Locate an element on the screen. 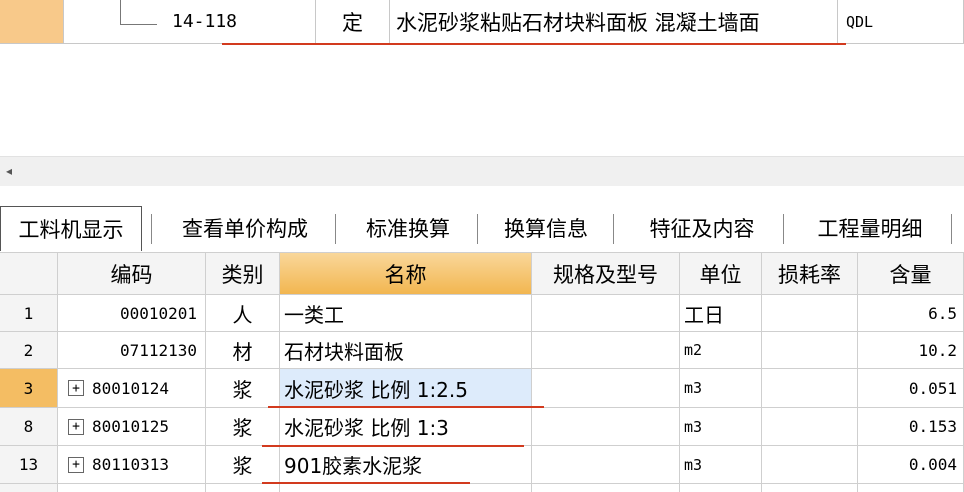 This screenshot has height=492, width=964. material-quantity: 0.004 is located at coordinates (911, 464).